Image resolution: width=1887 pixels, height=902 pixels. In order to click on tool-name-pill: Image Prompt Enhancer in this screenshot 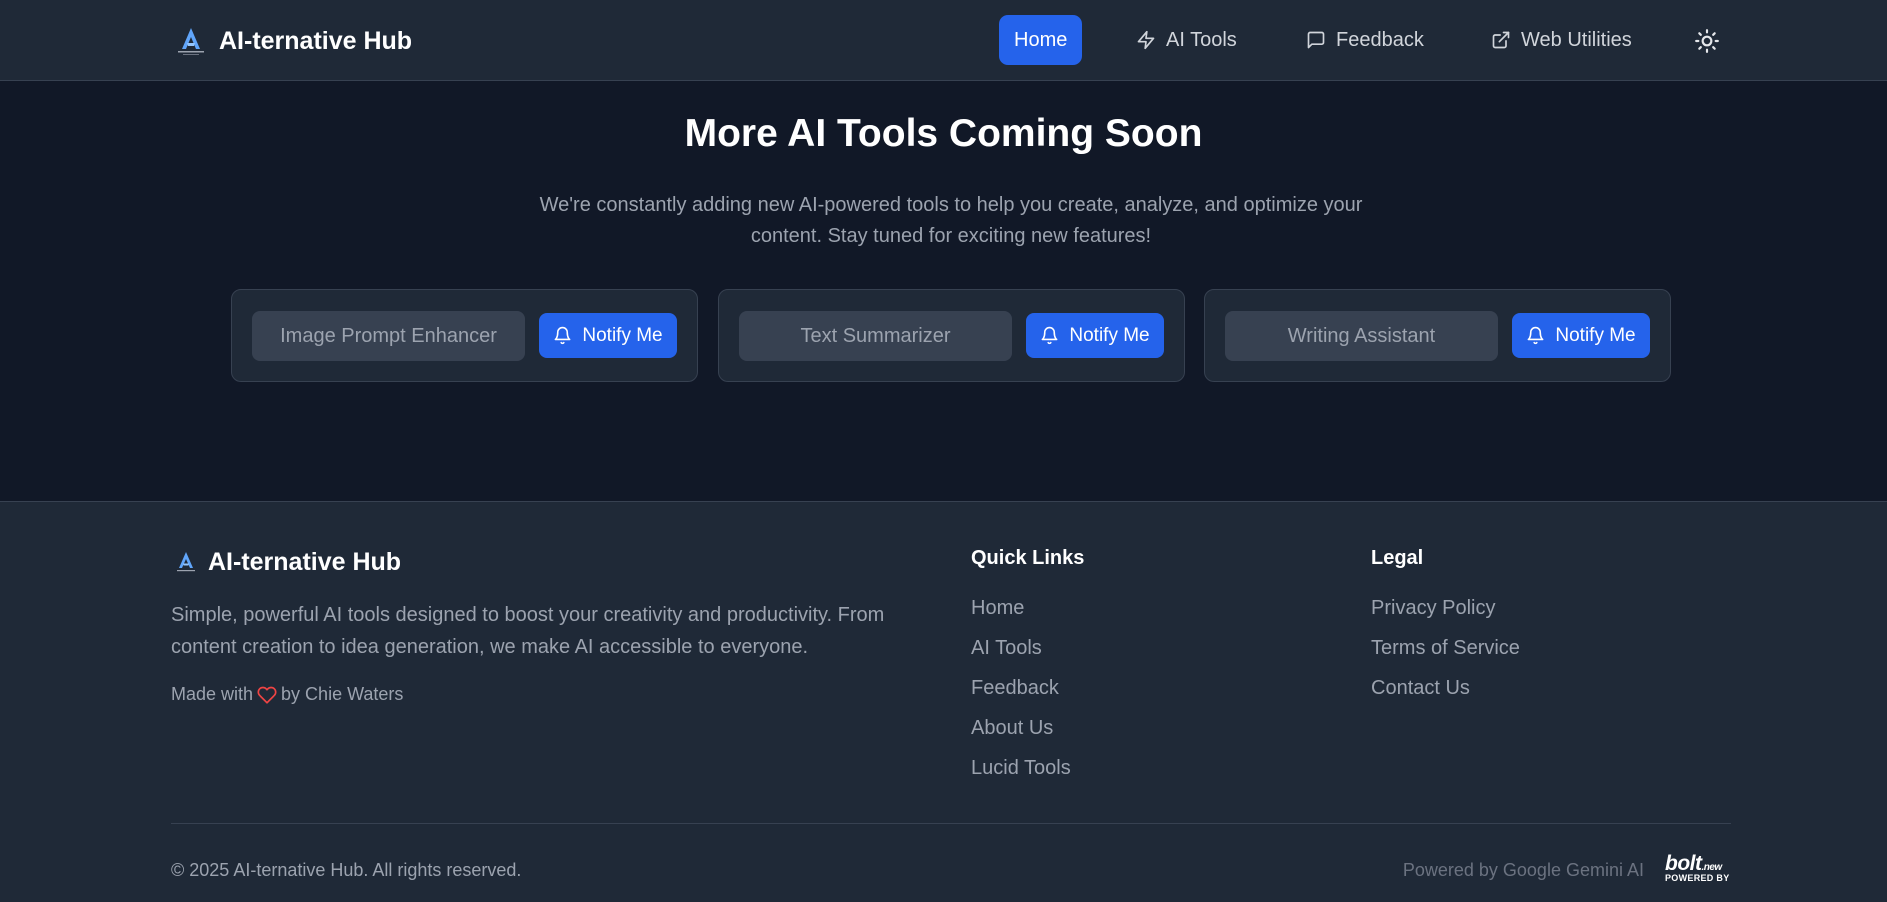, I will do `click(388, 336)`.